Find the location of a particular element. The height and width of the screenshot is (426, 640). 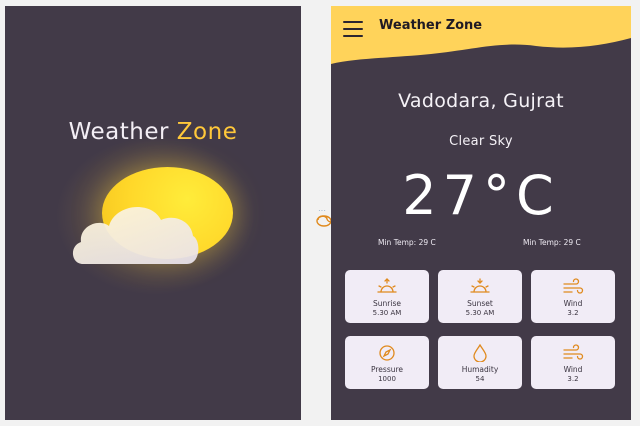

card-value: 54 is located at coordinates (480, 379).